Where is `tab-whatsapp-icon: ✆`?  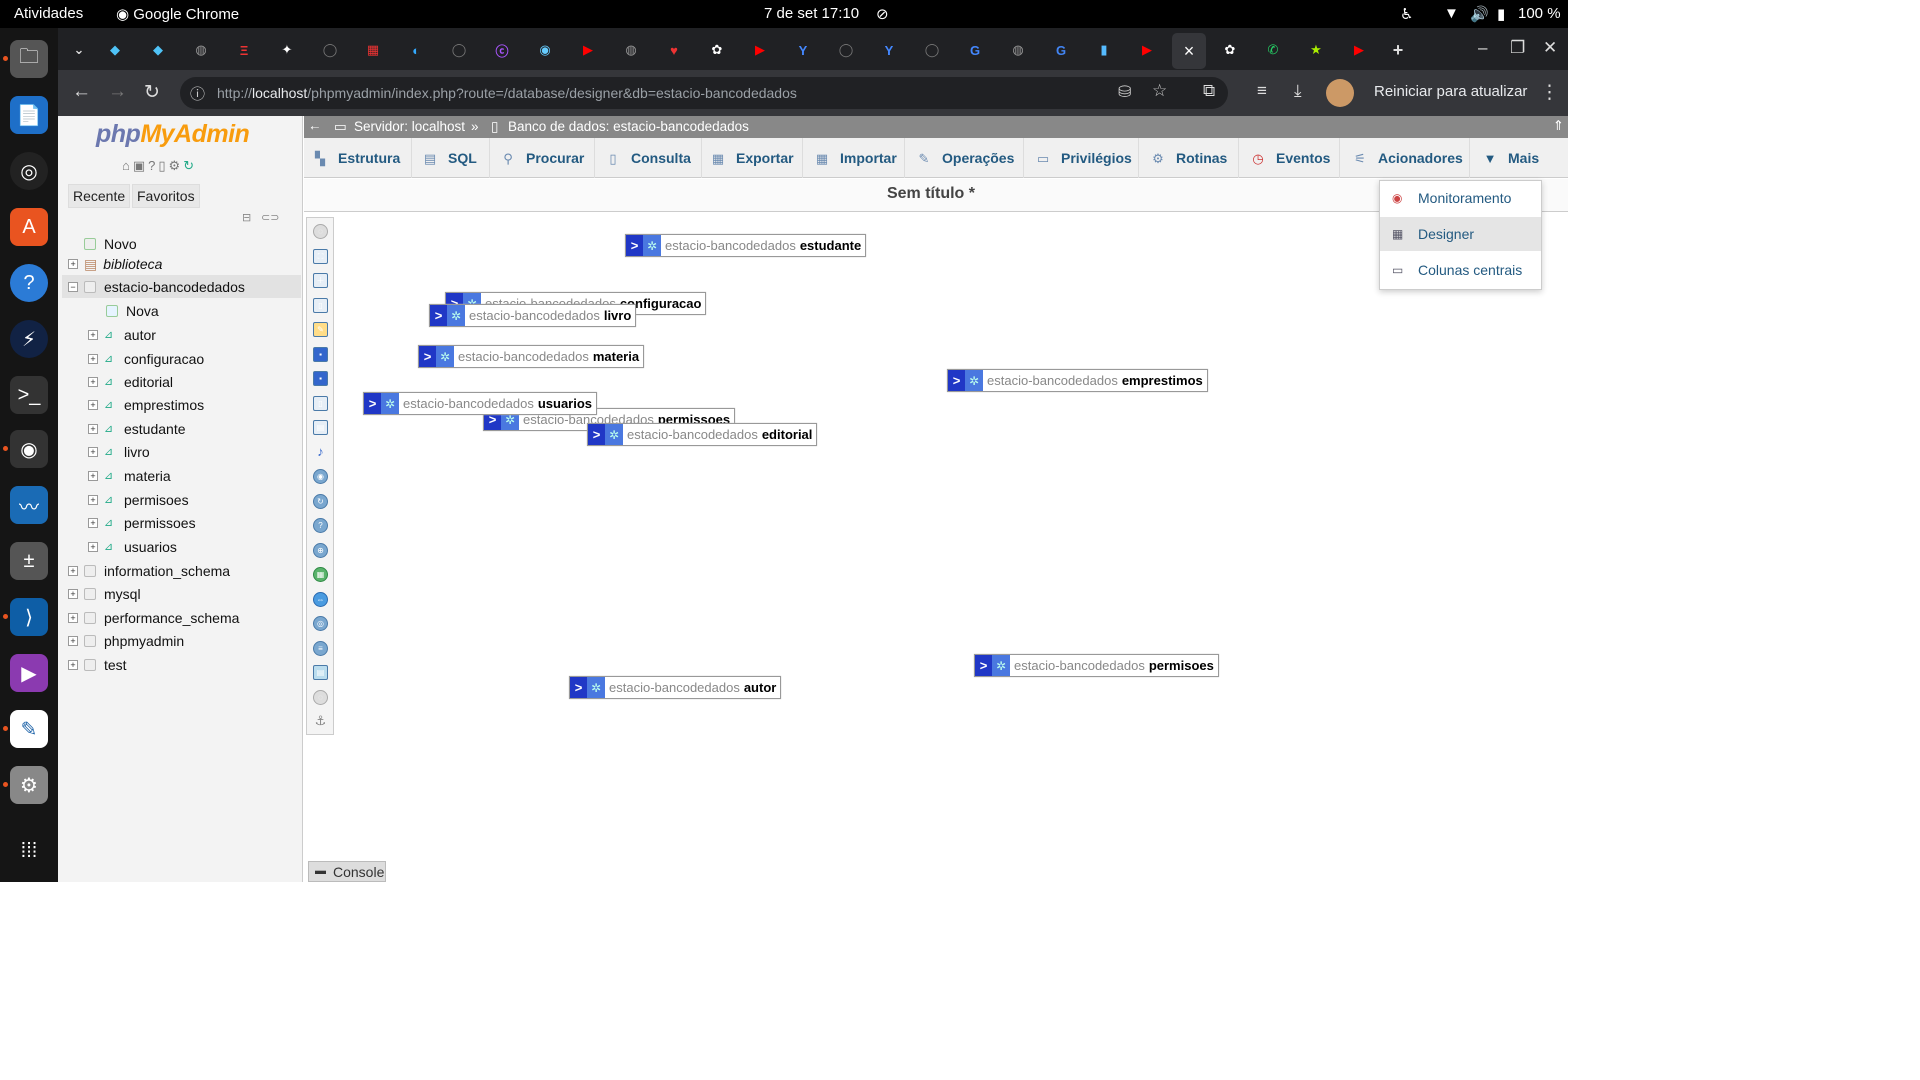
tab-whatsapp-icon: ✆ is located at coordinates (1273, 50).